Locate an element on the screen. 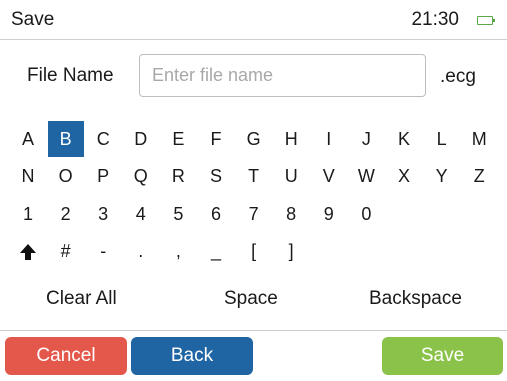 Image resolution: width=507 pixels, height=381 pixels. space-button: Space is located at coordinates (251, 299).